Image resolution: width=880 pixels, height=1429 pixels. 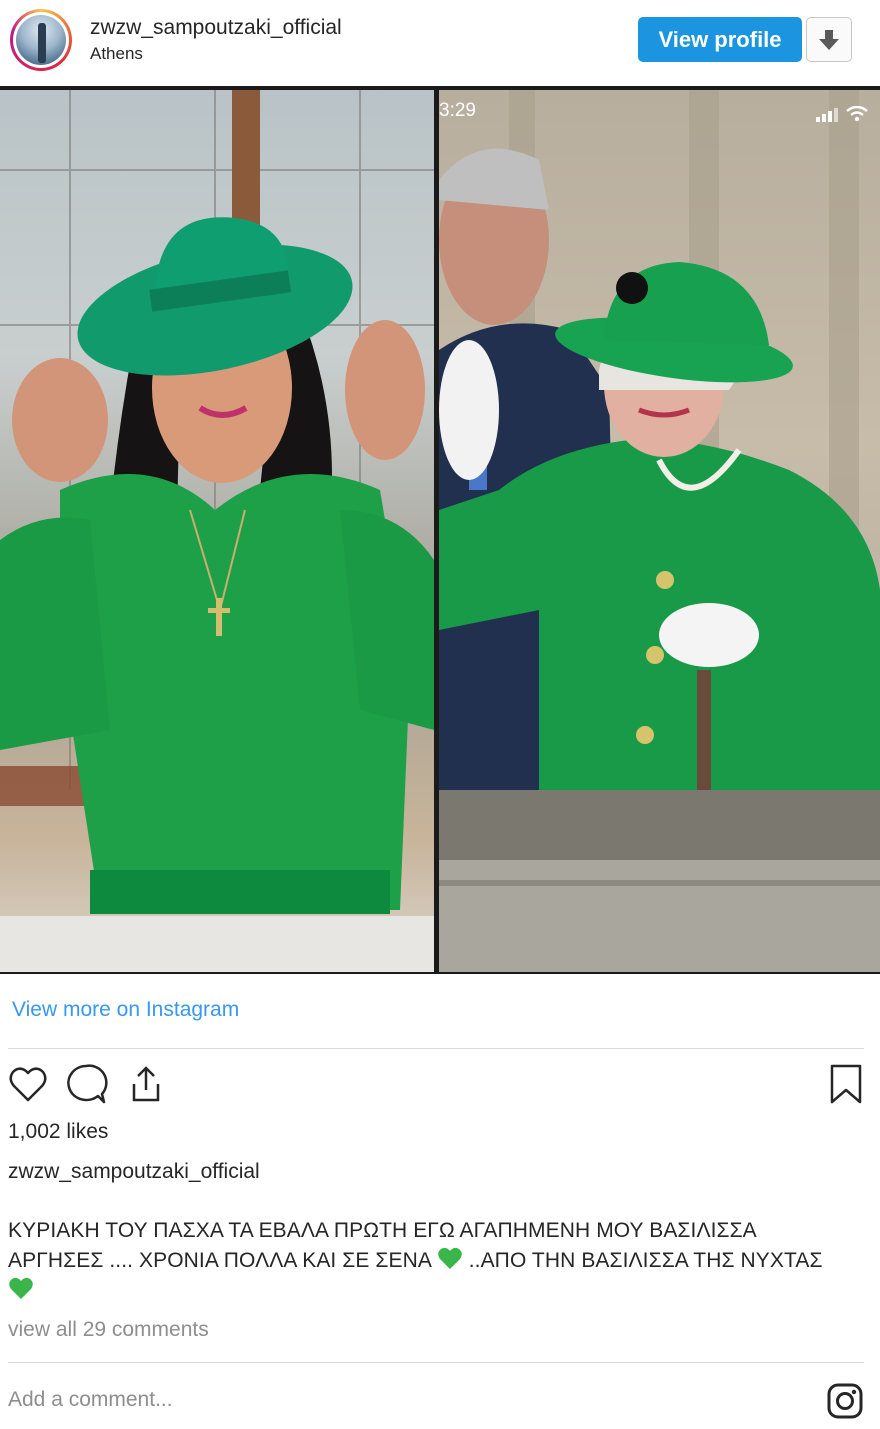 I want to click on status-icons, so click(x=841, y=116).